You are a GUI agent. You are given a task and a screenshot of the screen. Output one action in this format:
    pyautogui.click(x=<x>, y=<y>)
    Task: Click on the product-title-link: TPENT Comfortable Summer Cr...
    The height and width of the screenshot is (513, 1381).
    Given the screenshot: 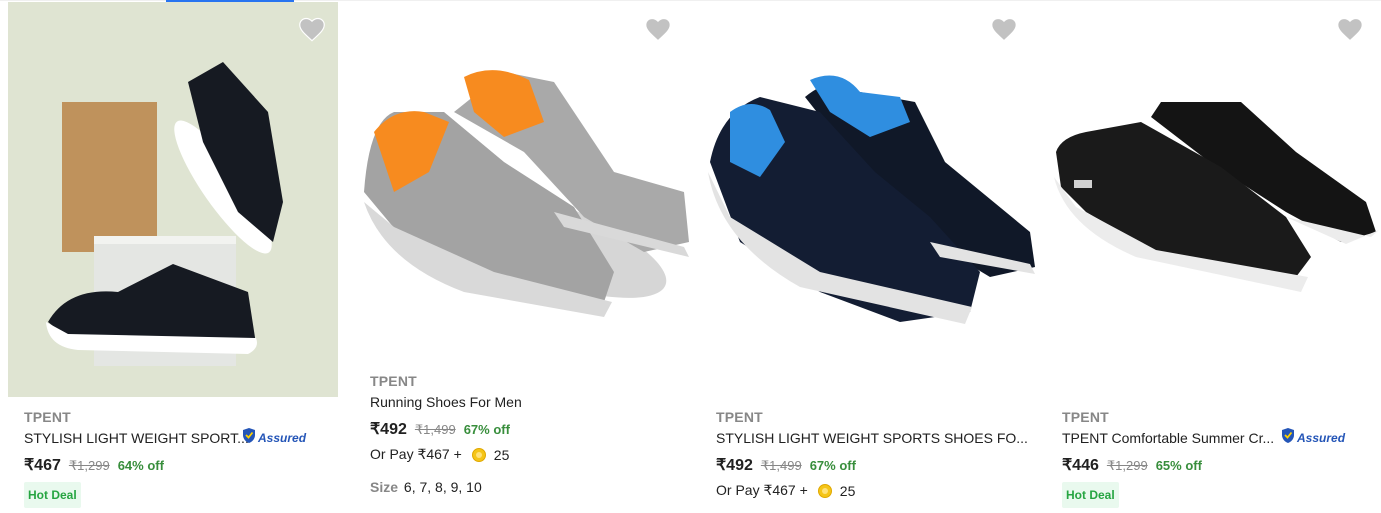 What is the action you would take?
    pyautogui.click(x=1168, y=438)
    